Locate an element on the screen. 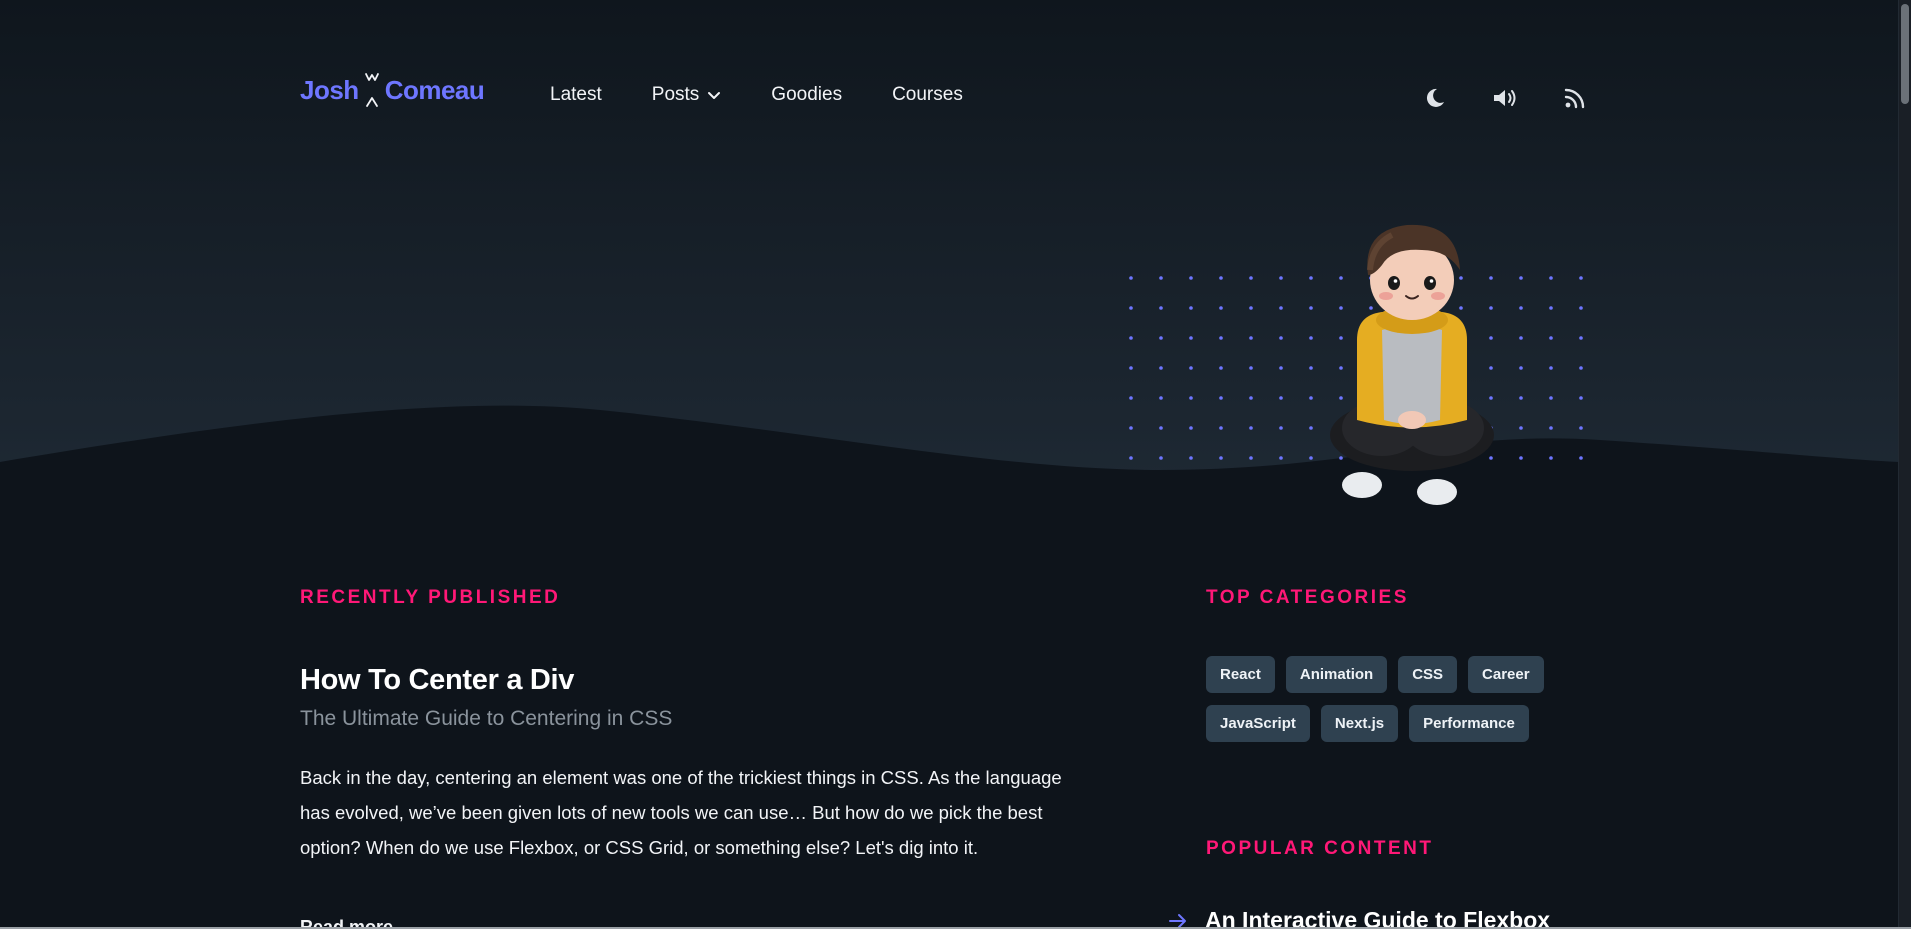 Image resolution: width=1911 pixels, height=929 pixels. logo-first-name: Josh is located at coordinates (329, 89).